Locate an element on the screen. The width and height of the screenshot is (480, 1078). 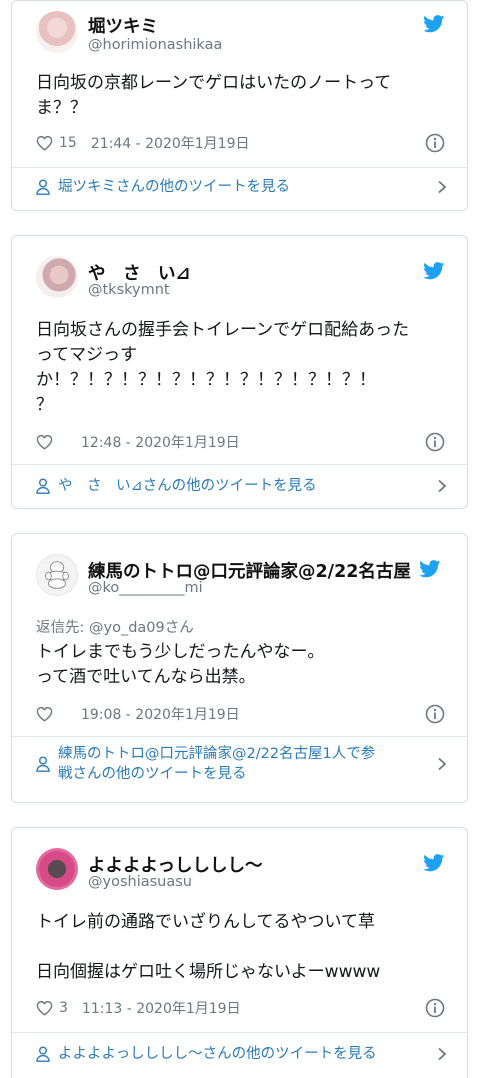
timestamp: 11:13 - 2020年1月19日 is located at coordinates (161, 1008).